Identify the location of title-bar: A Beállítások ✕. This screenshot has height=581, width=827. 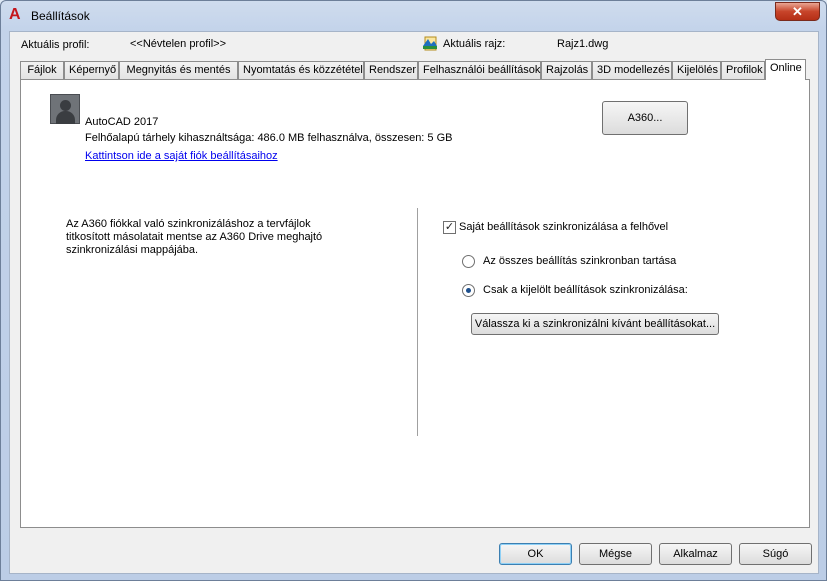
(413, 16).